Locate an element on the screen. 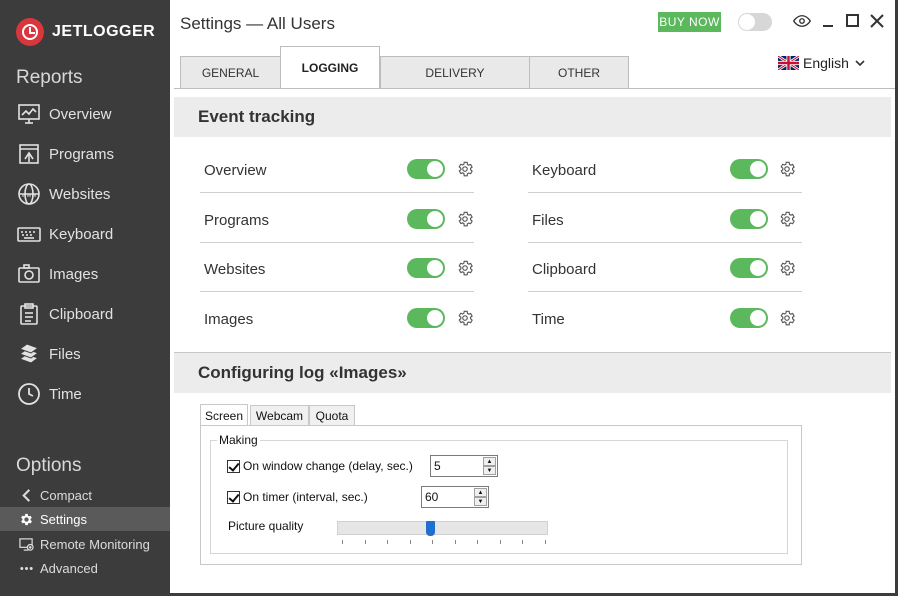  app-logo: JETLOGGER is located at coordinates (85, 32).